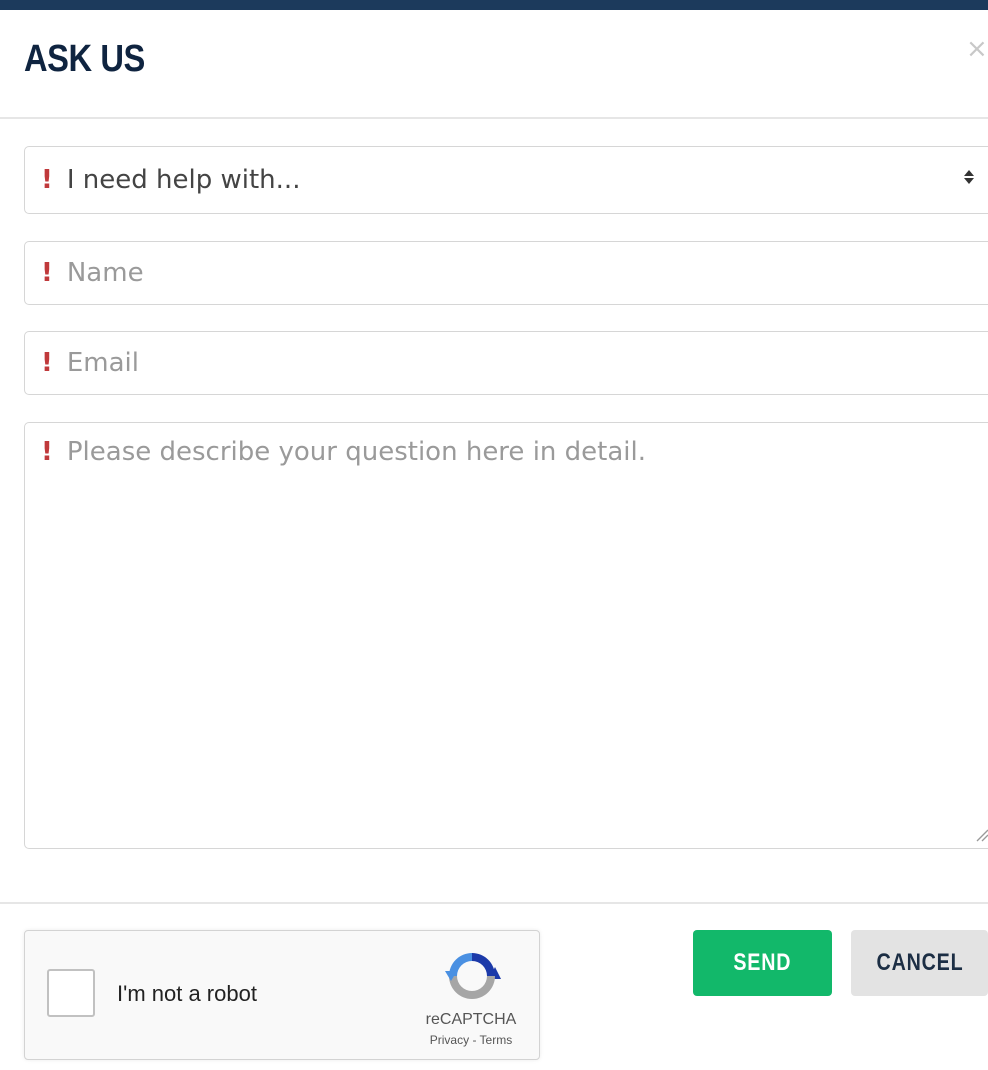 This screenshot has width=988, height=1070. I want to click on recaptcha-brand: reCAPTCHA, so click(471, 1019).